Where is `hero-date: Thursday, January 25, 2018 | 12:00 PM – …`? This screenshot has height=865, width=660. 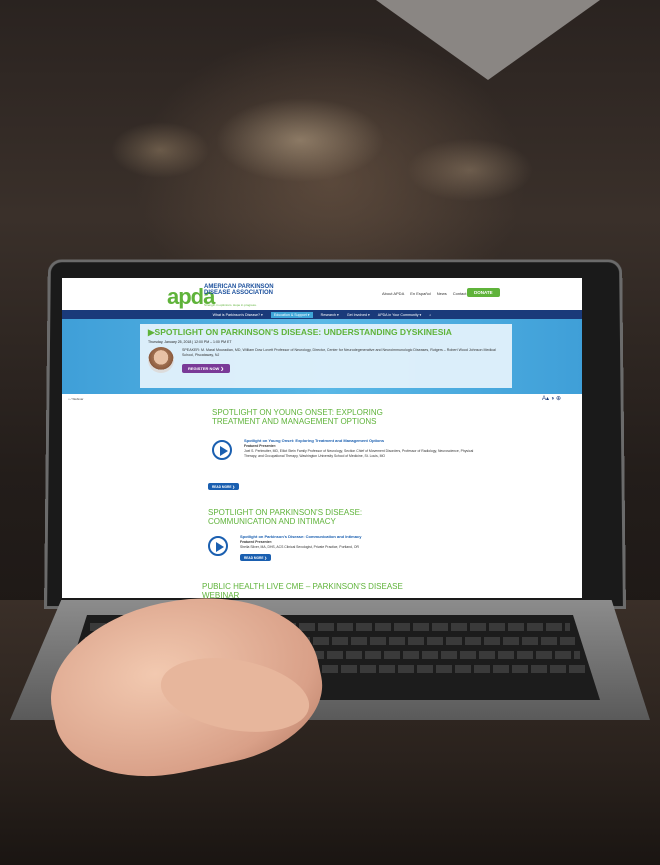
hero-date: Thursday, January 25, 2018 | 12:00 PM – … is located at coordinates (190, 342).